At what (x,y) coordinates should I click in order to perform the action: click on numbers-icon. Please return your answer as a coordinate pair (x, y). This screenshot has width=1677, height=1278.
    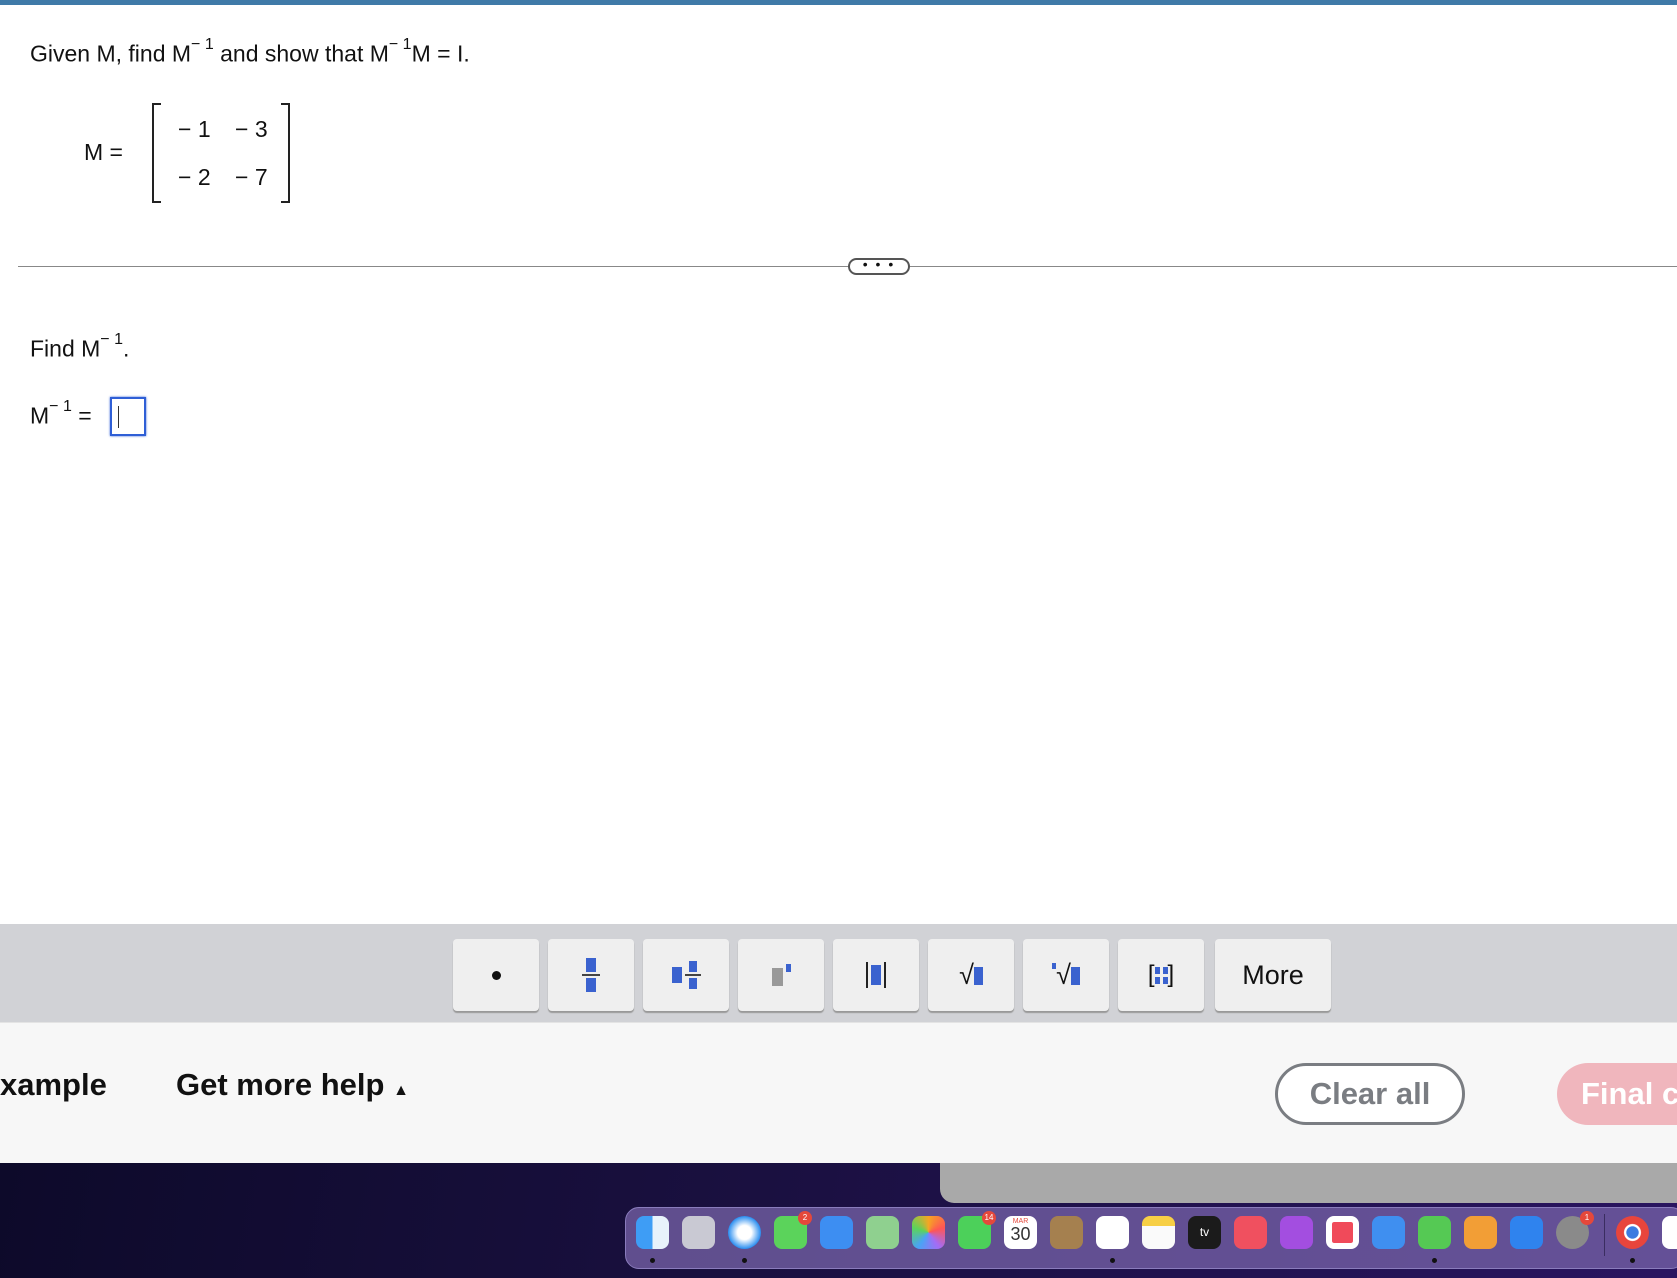
    Looking at the image, I should click on (1434, 1232).